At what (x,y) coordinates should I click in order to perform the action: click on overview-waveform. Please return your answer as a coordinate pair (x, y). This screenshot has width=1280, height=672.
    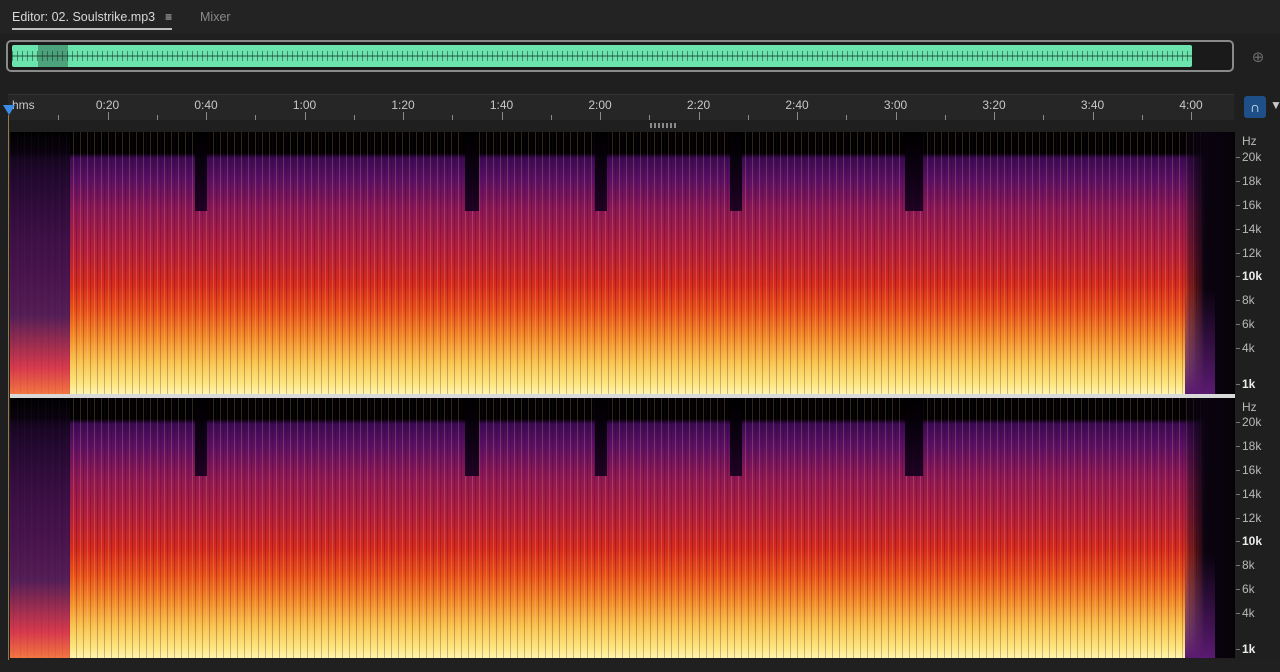
    Looking at the image, I should click on (602, 56).